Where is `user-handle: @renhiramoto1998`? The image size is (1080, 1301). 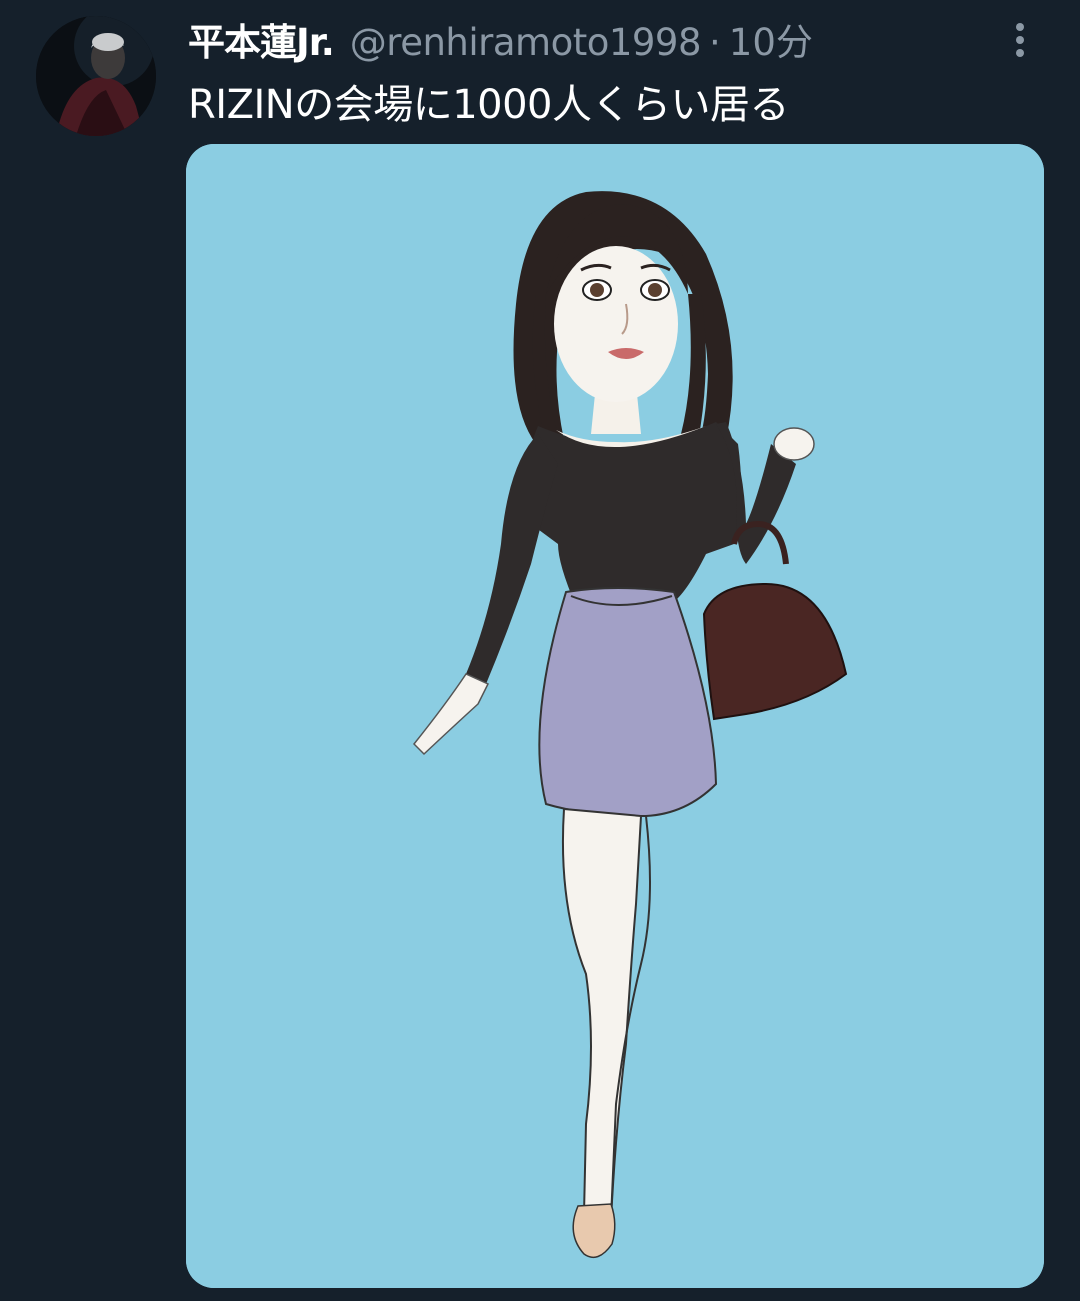
user-handle: @renhiramoto1998 is located at coordinates (526, 42).